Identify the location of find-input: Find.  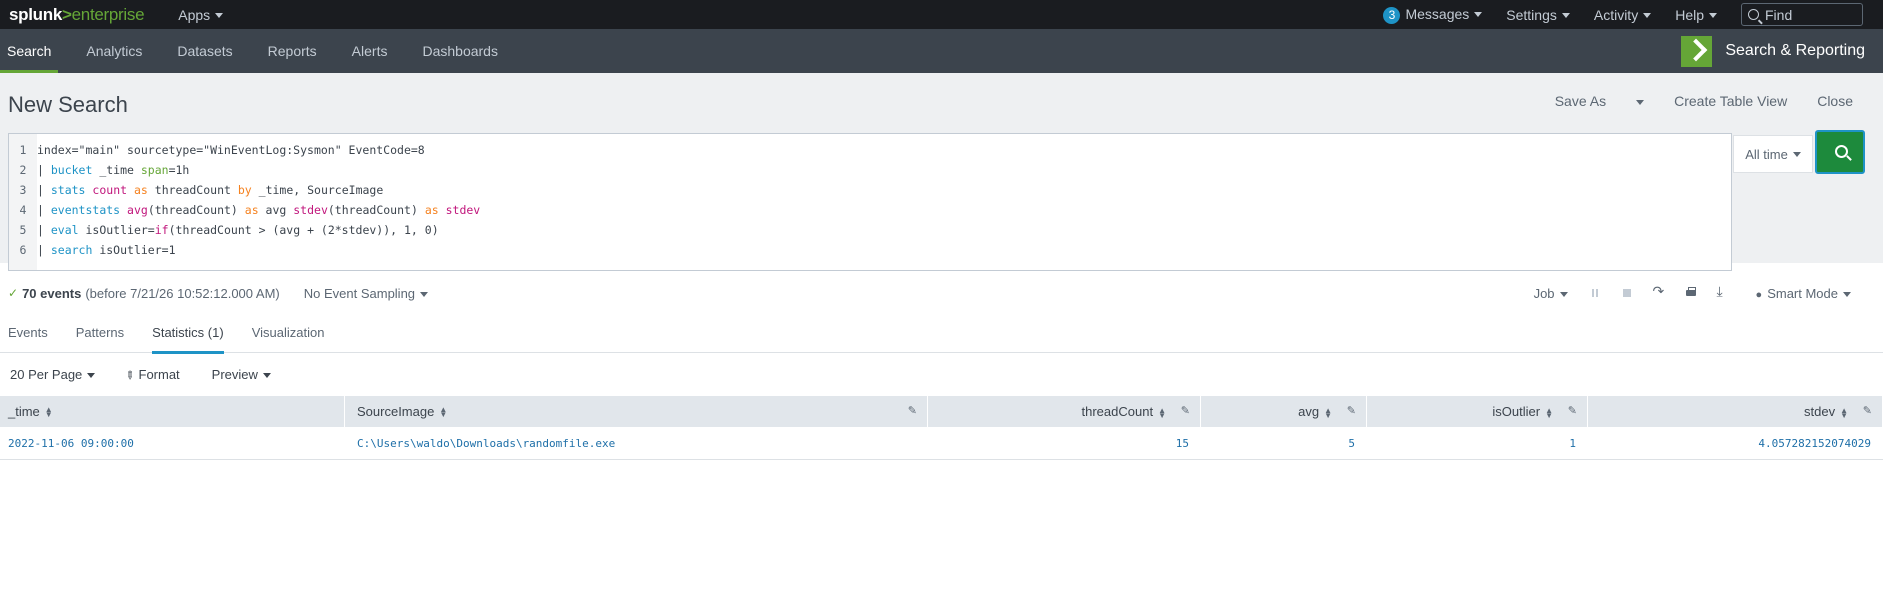
(1802, 14).